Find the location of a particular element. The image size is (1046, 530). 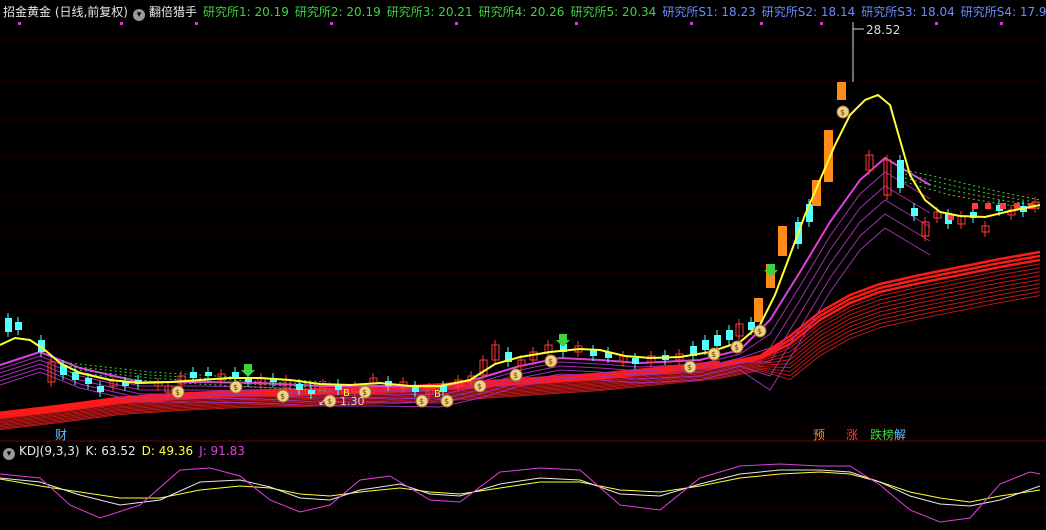

stock-title: 招金黄金 (日线,前复权) is located at coordinates (65, 12).